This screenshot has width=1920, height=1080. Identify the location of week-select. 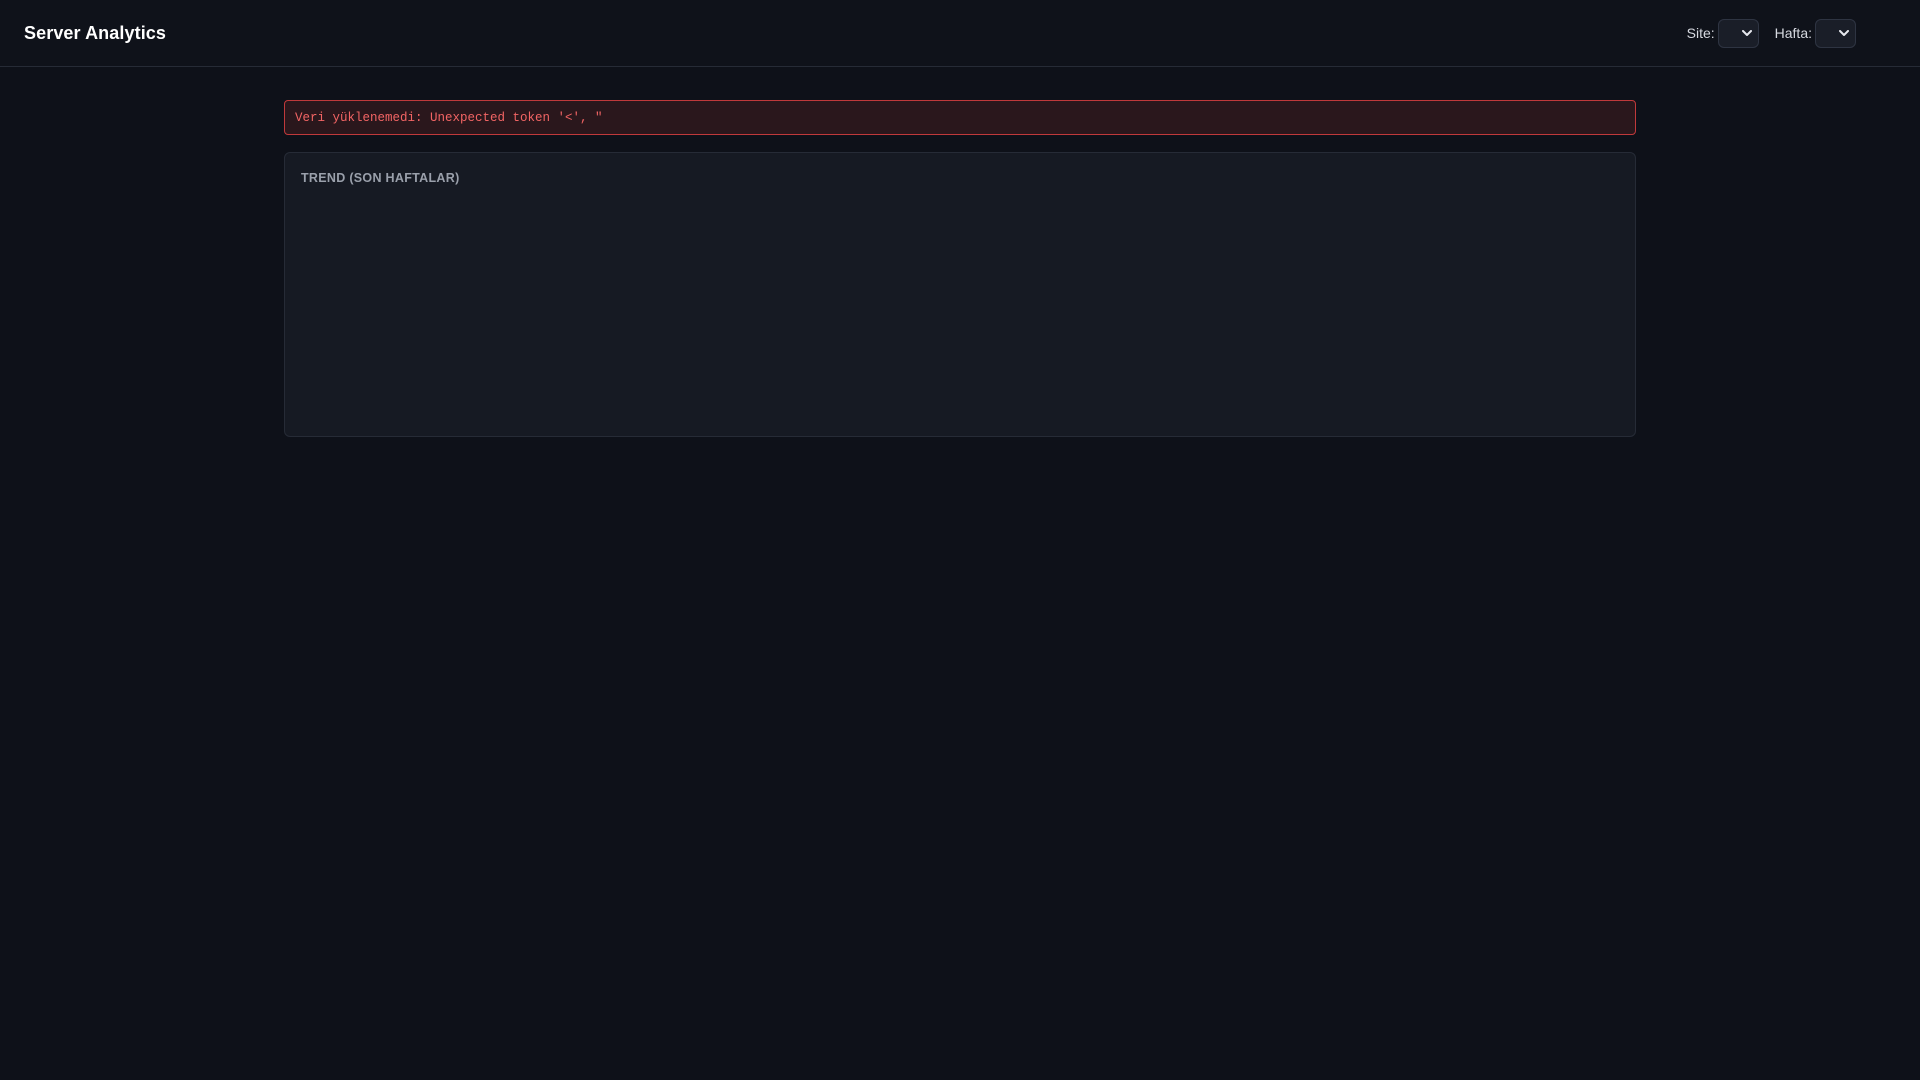
(1835, 33).